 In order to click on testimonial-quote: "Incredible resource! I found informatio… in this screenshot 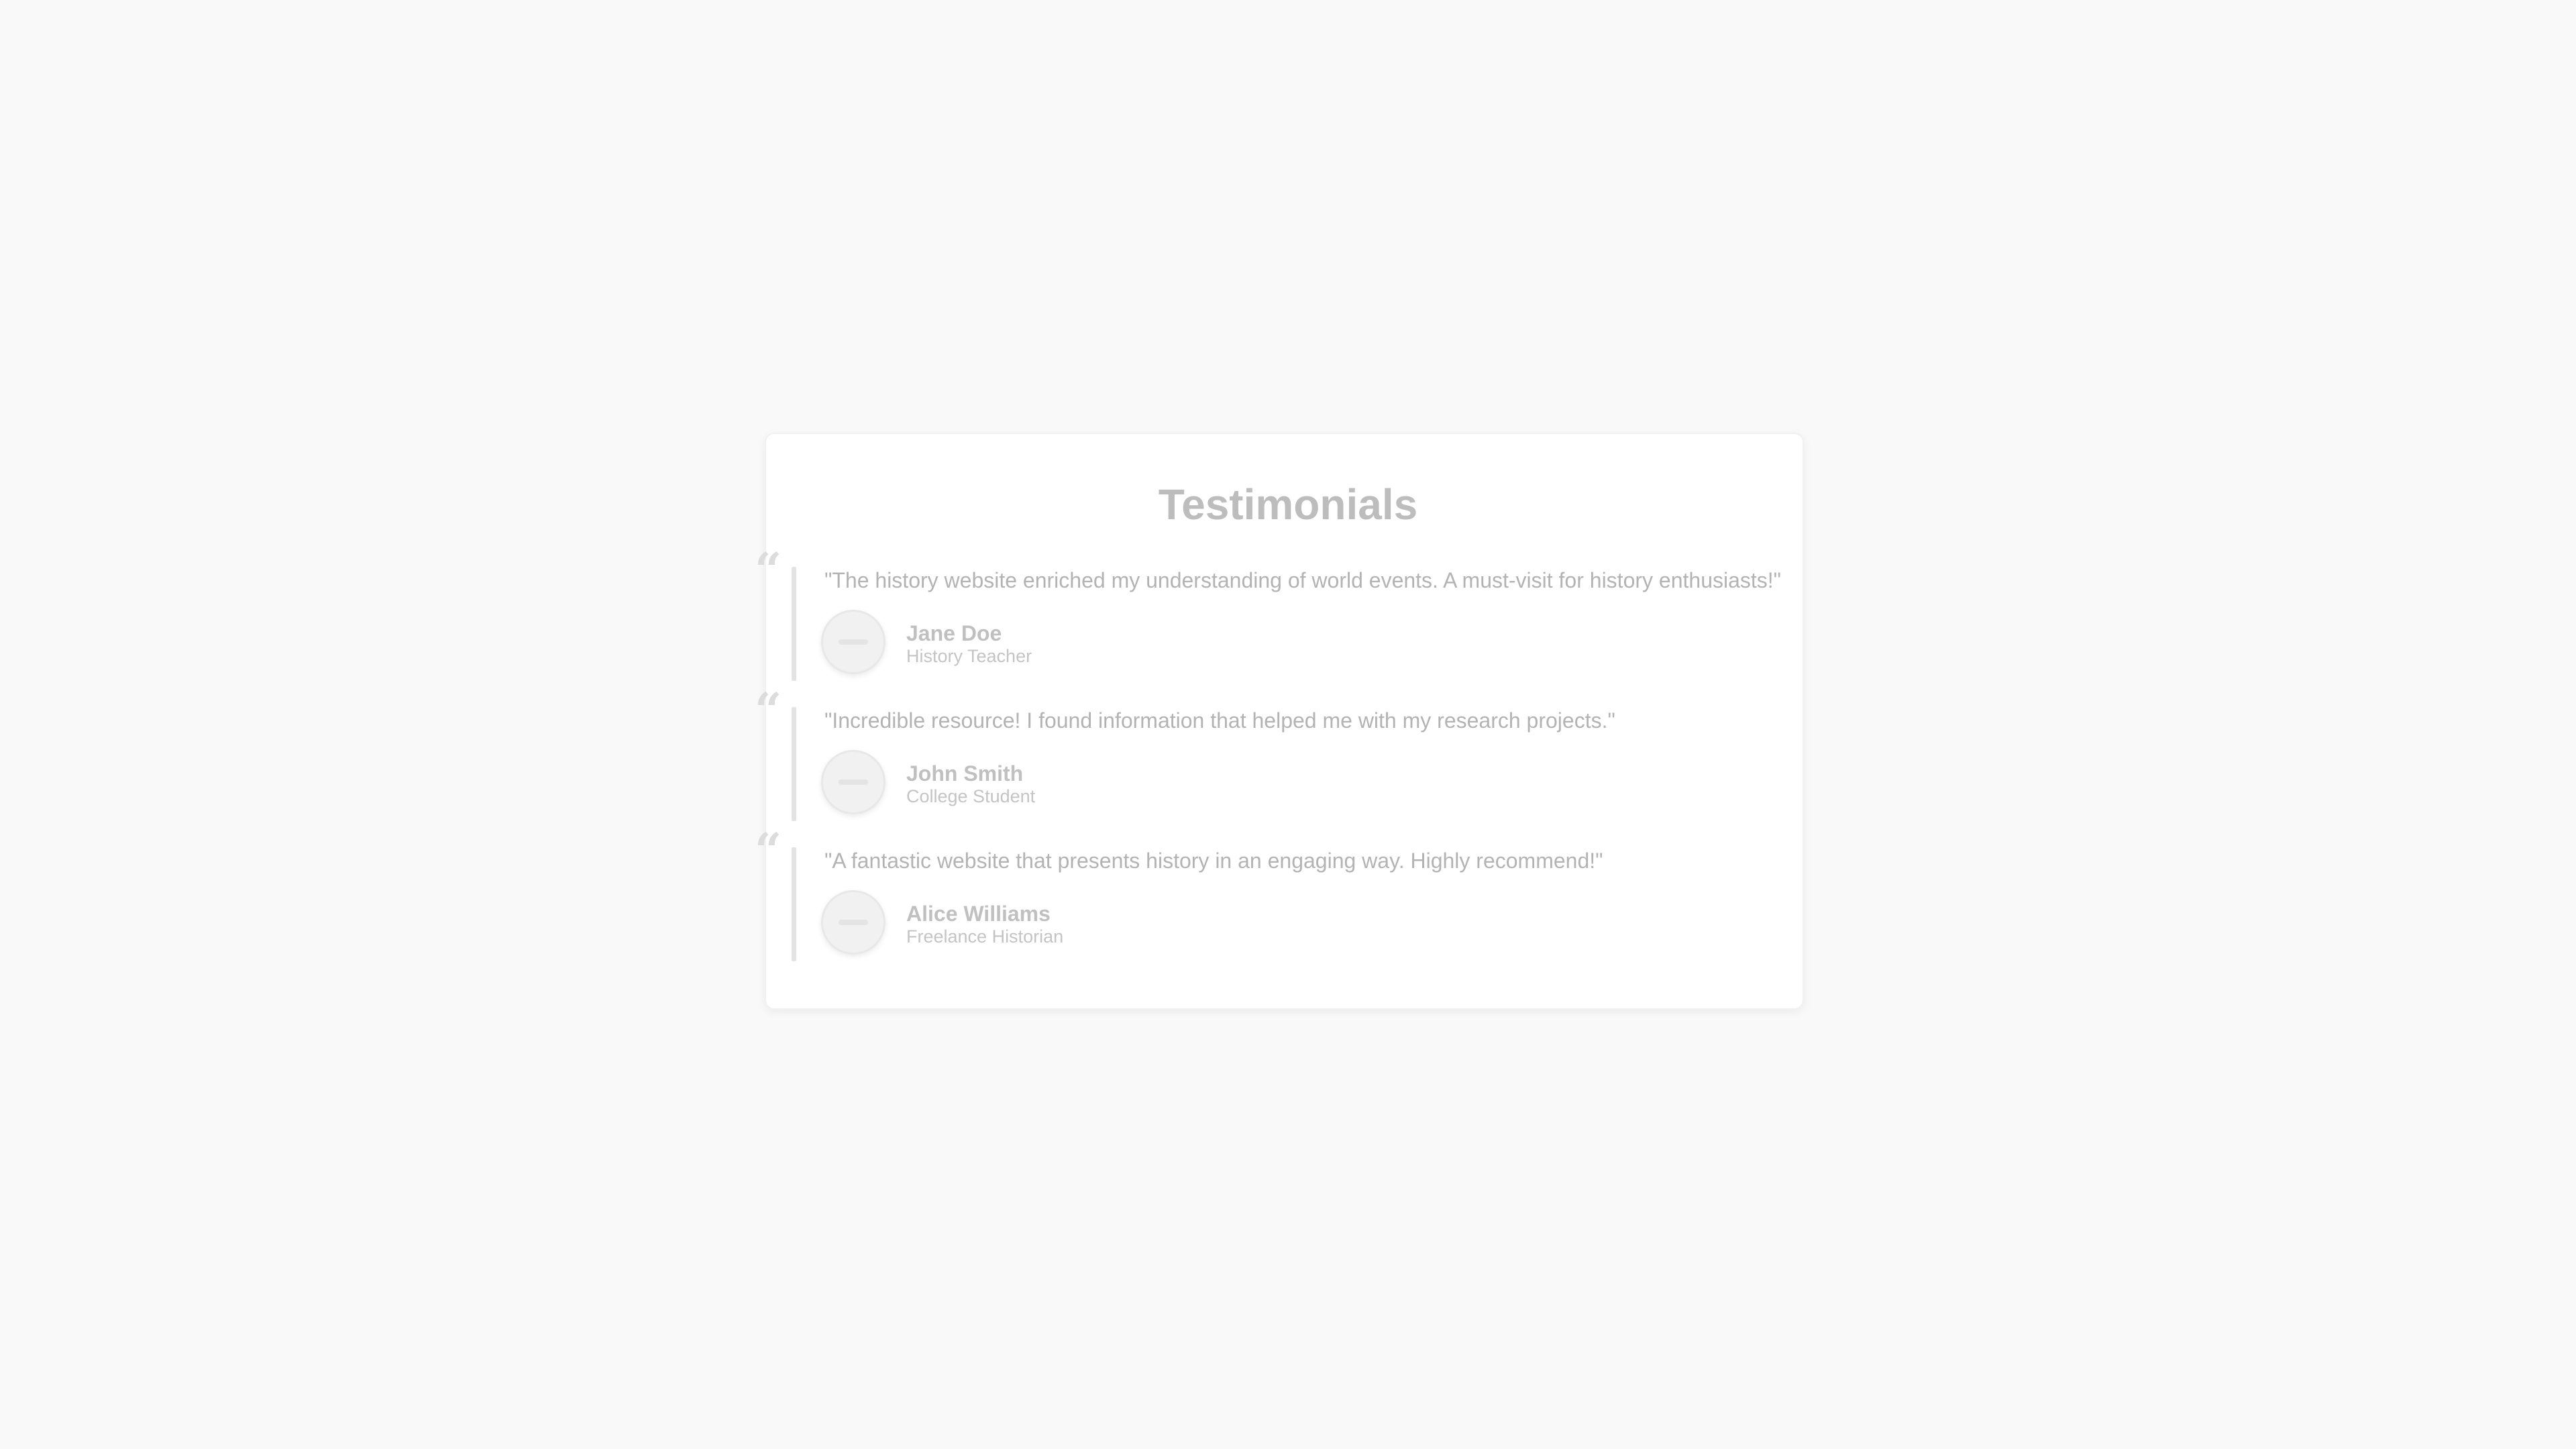, I will do `click(1219, 720)`.